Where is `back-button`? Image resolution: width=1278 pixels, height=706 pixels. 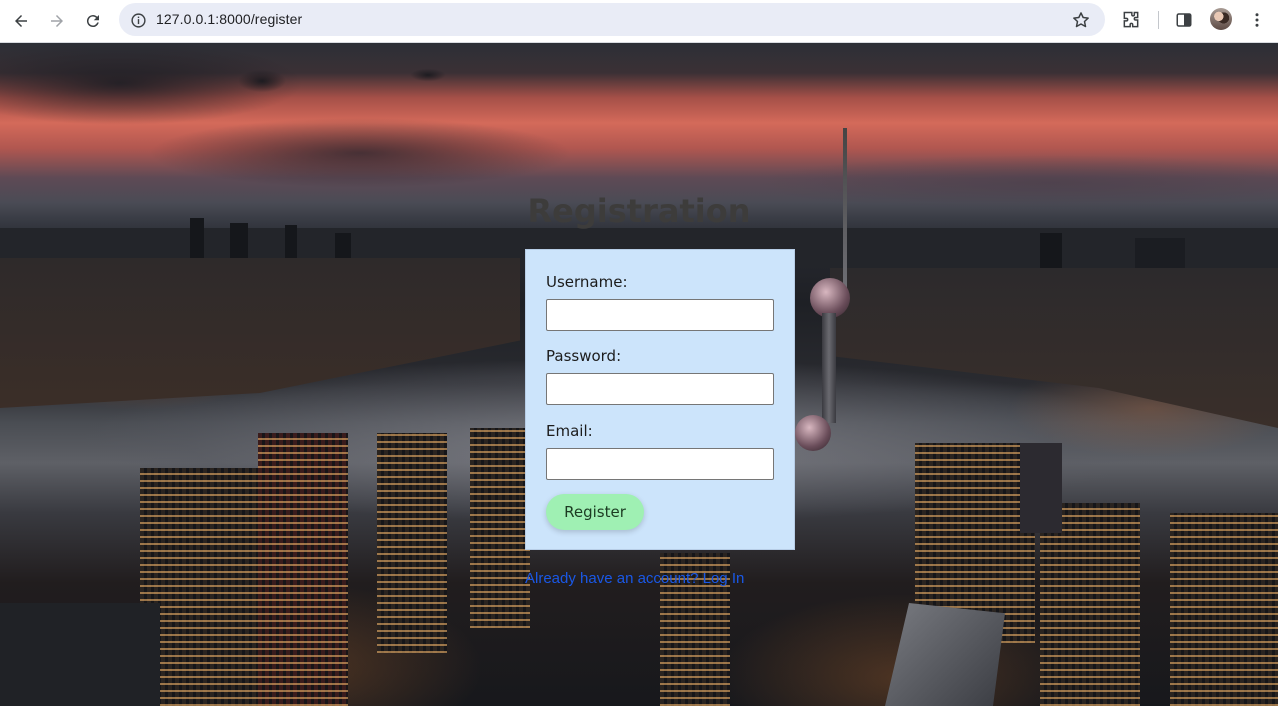
back-button is located at coordinates (21, 21).